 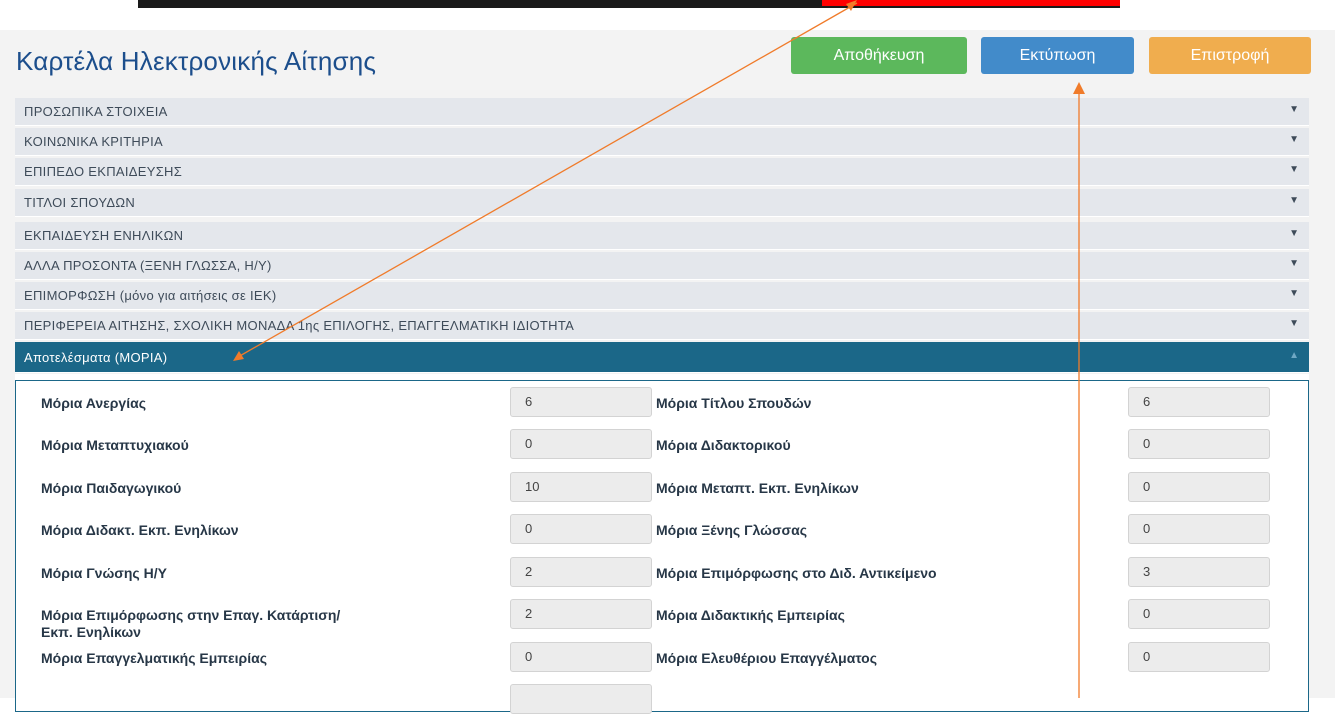 What do you see at coordinates (662, 296) in the screenshot?
I see `accordion-training: ΕΠΙΜΟΡΦΩΣΗ (μόνο για αιτήσεις σε ΙΕΚ) ▼` at bounding box center [662, 296].